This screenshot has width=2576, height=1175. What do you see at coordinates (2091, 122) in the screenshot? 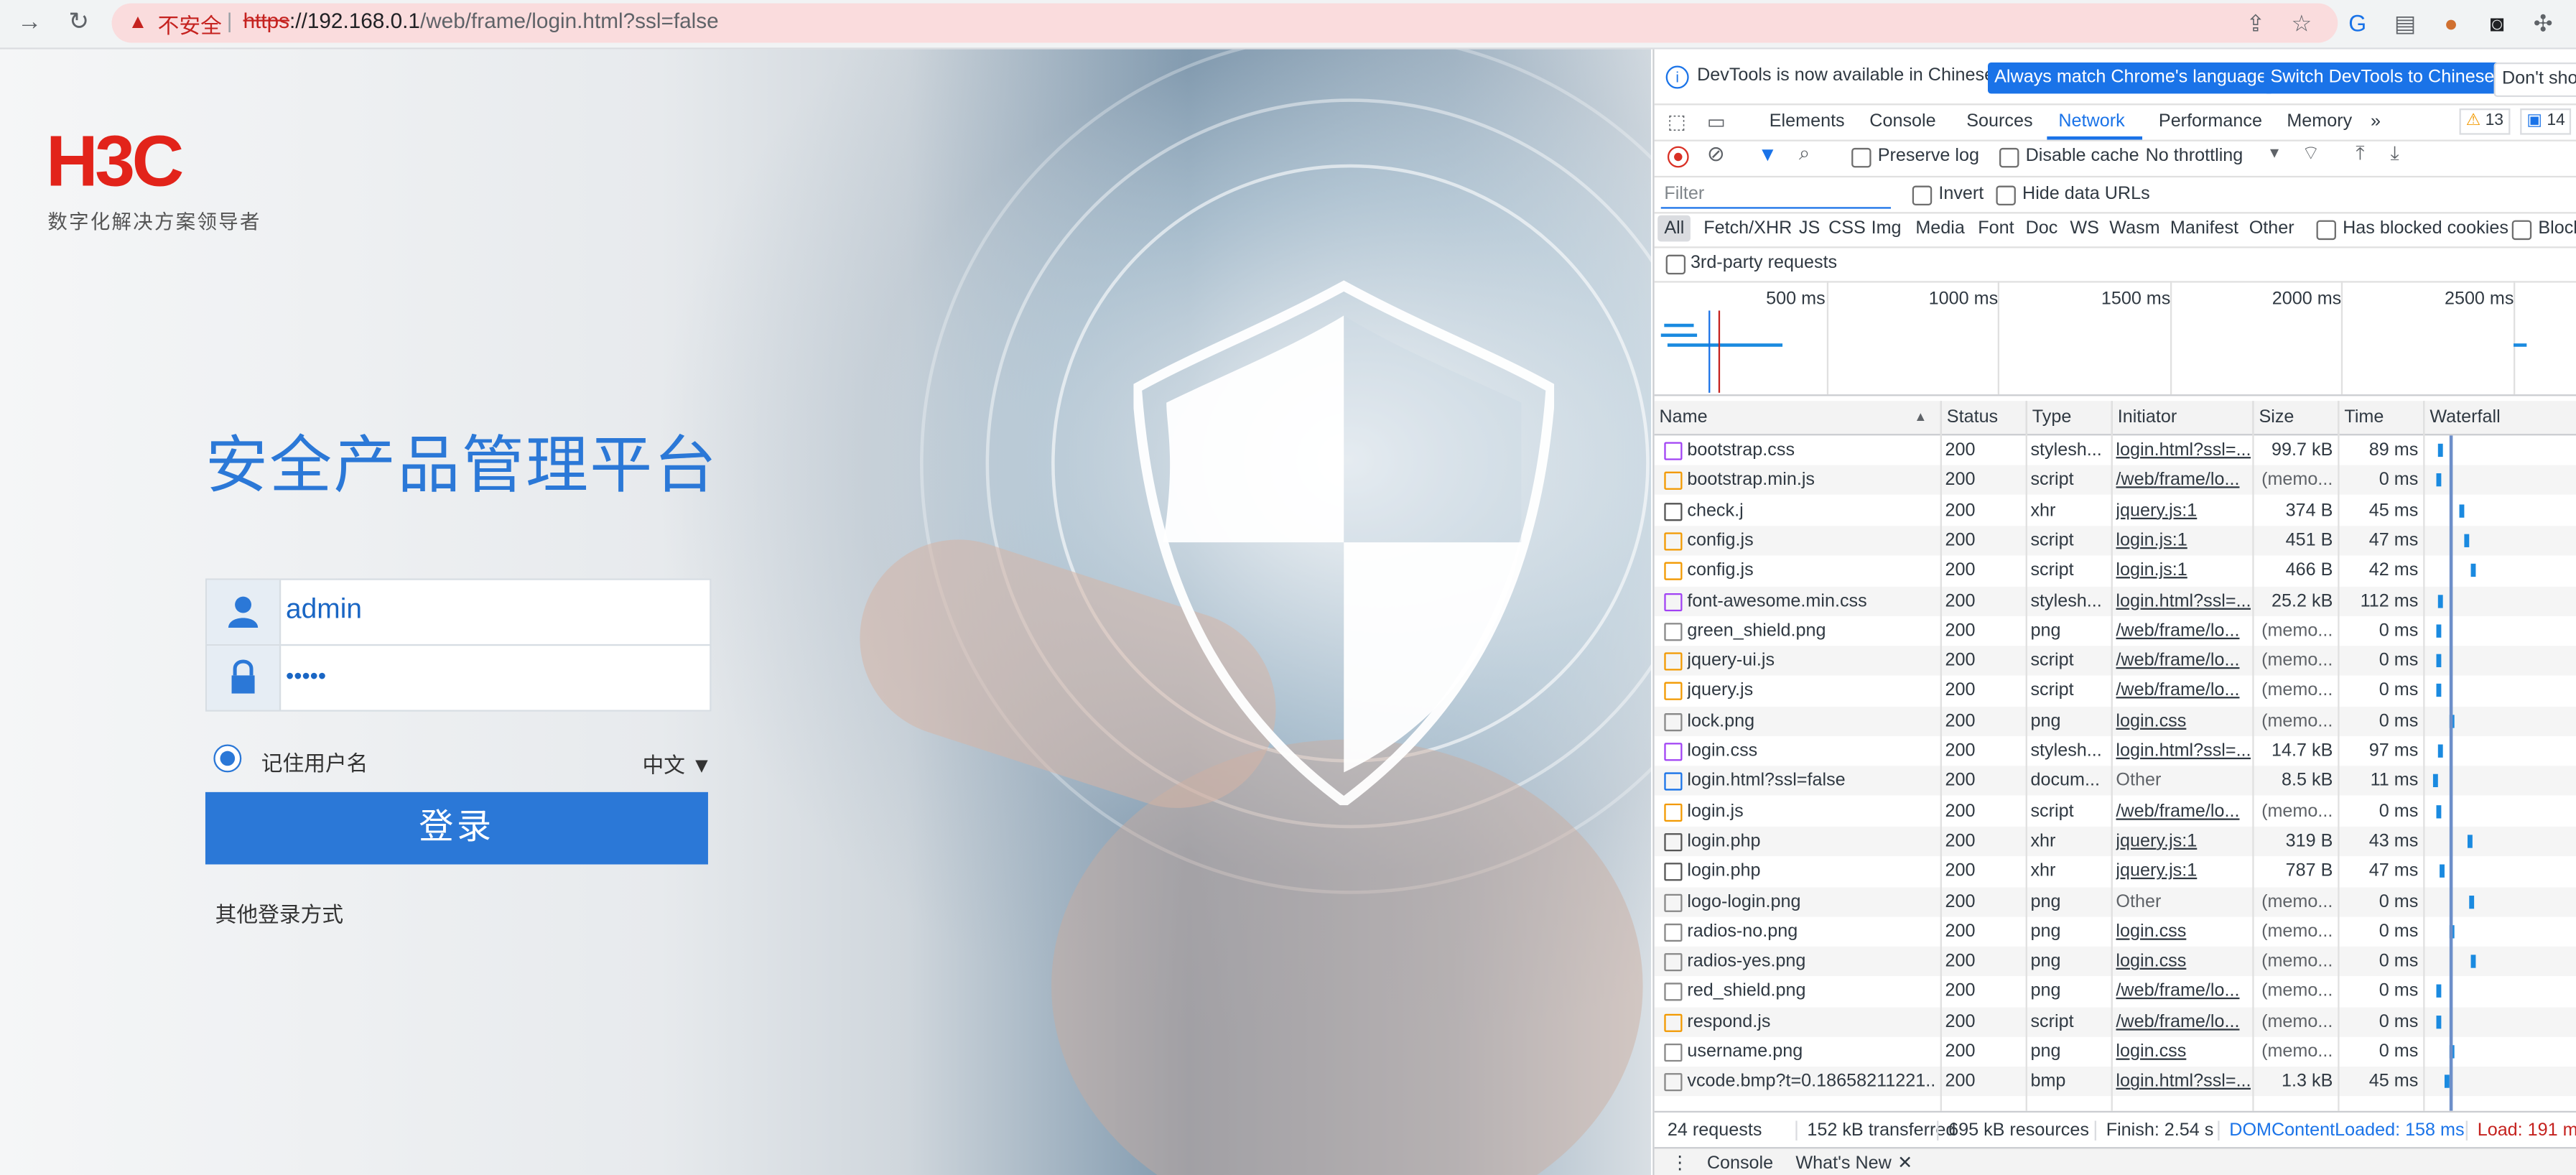
I see `tab-network: Network` at bounding box center [2091, 122].